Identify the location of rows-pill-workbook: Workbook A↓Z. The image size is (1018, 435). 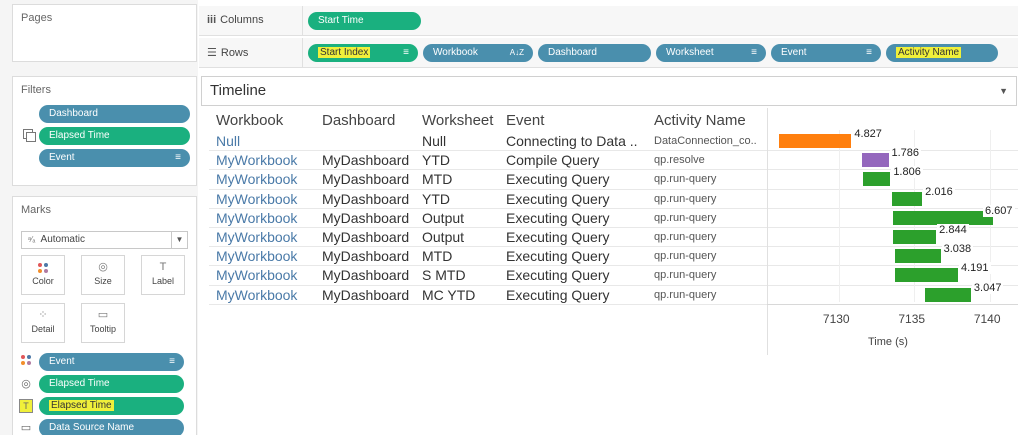
(478, 53).